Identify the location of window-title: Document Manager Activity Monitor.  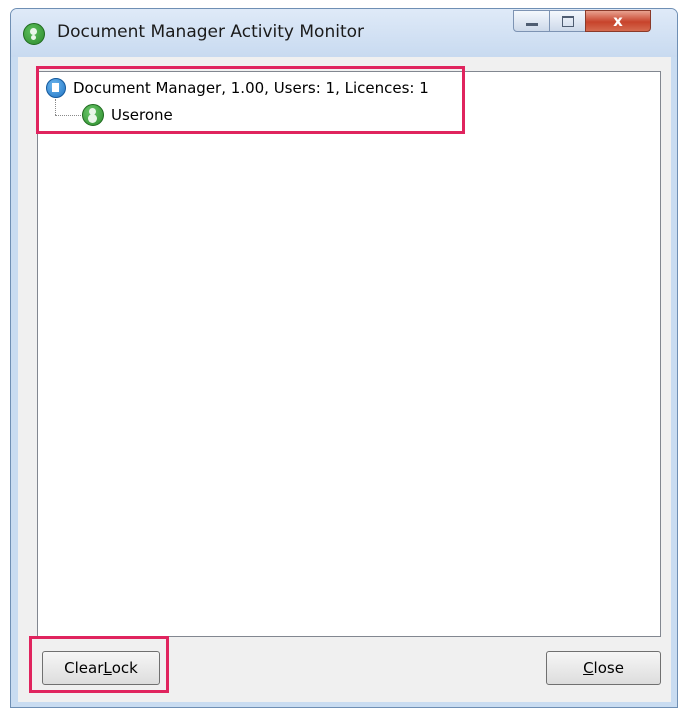
(210, 32).